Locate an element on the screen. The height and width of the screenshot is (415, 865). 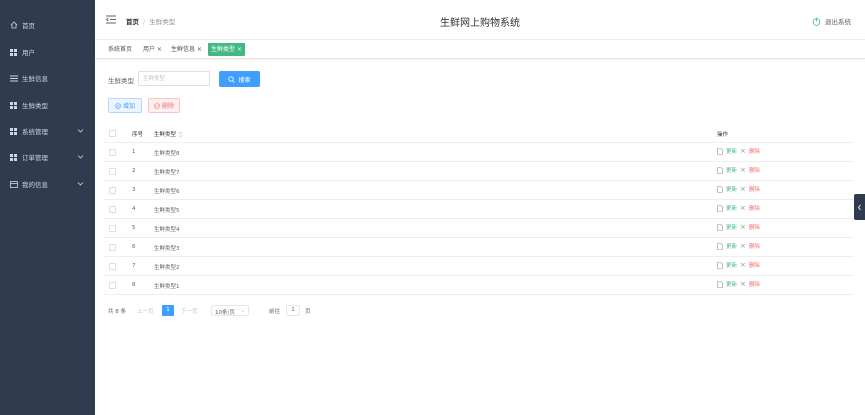
row-name: 生鲜类型1 is located at coordinates (167, 287).